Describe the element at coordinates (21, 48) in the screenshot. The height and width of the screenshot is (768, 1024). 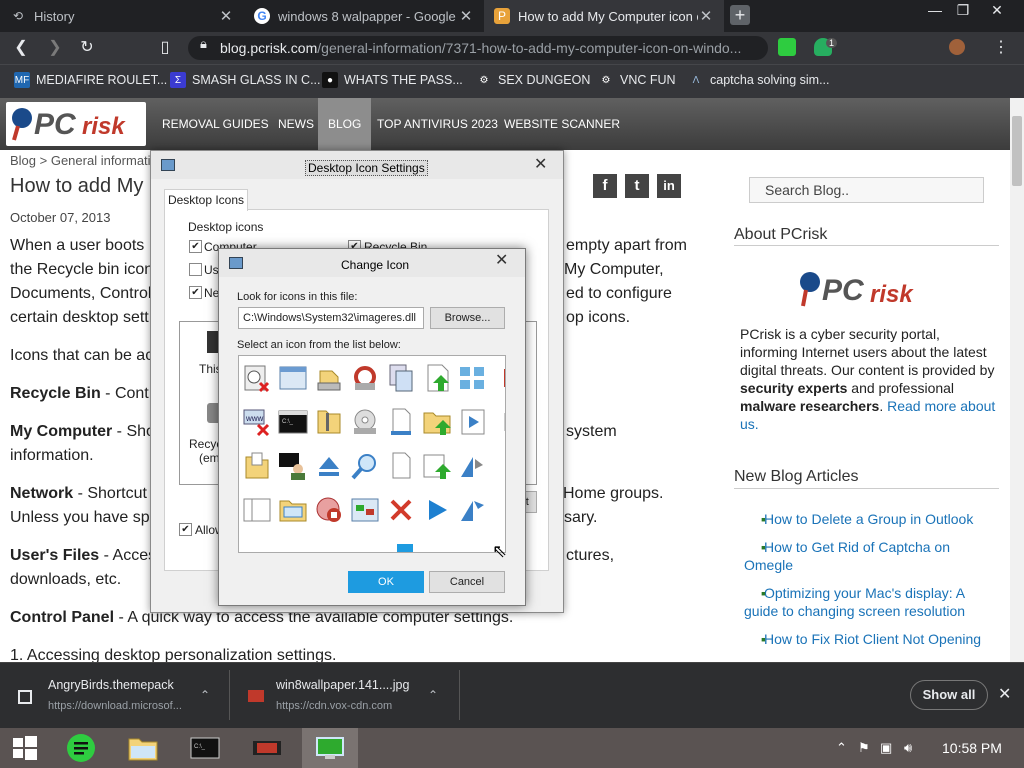
I see `back-icon: ❮` at that location.